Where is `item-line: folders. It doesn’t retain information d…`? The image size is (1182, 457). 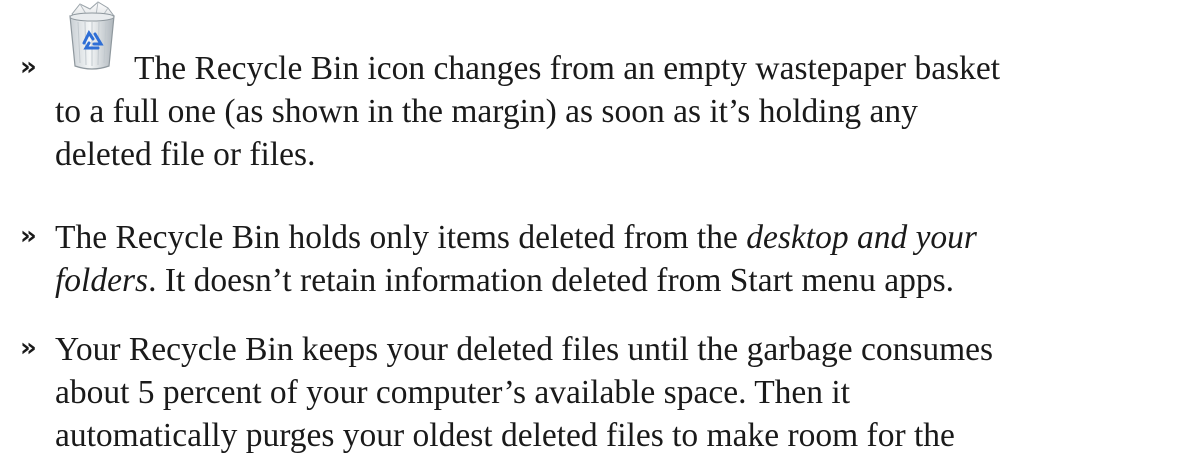 item-line: folders. It doesn’t retain information d… is located at coordinates (615, 280).